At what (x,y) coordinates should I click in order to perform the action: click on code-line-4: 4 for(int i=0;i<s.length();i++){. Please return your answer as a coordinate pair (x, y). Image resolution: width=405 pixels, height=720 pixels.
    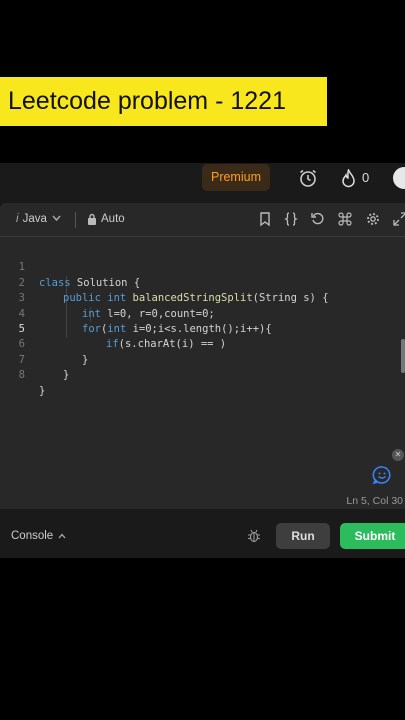
    Looking at the image, I should click on (202, 313).